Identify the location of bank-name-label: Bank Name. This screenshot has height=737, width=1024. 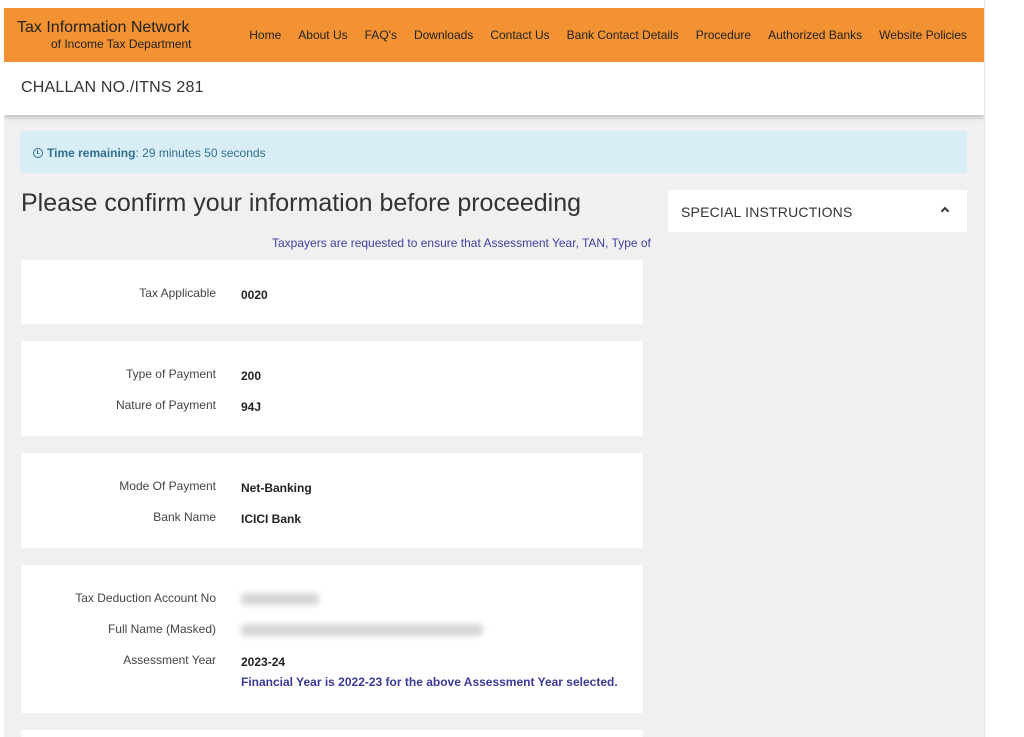
(184, 517).